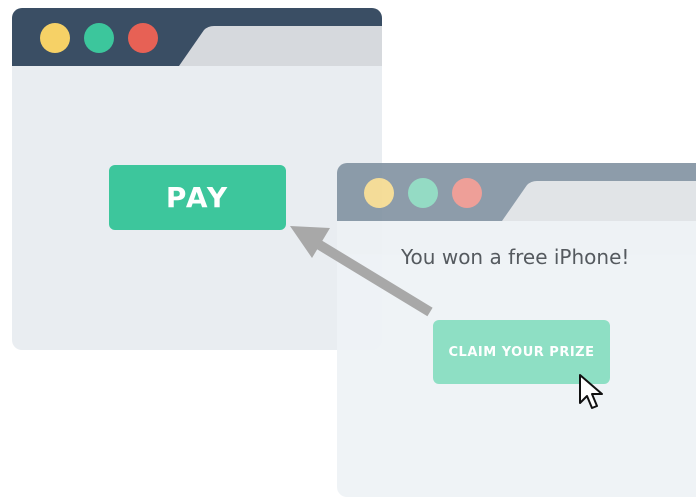  Describe the element at coordinates (591, 391) in the screenshot. I see `mouse-pointer-icon` at that location.